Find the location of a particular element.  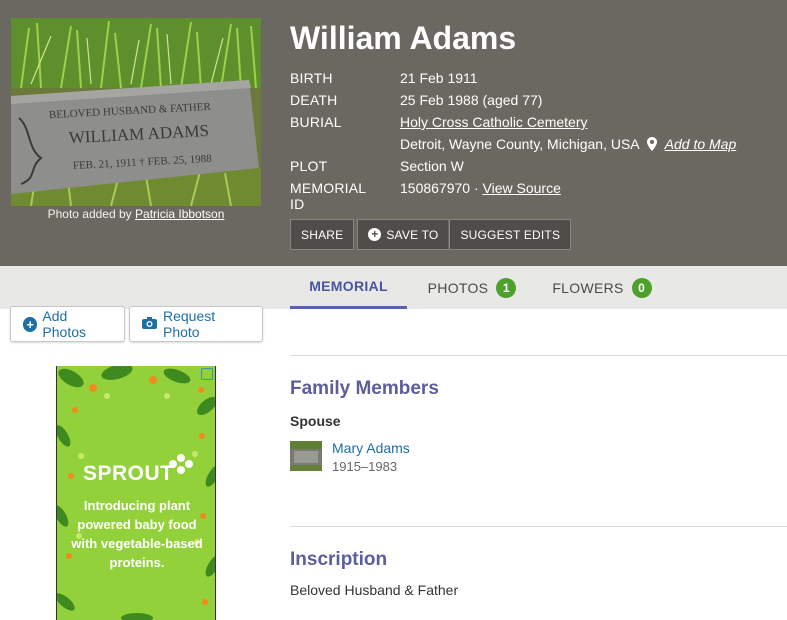

photo-caption-prefix: Photo added by is located at coordinates (89, 214).